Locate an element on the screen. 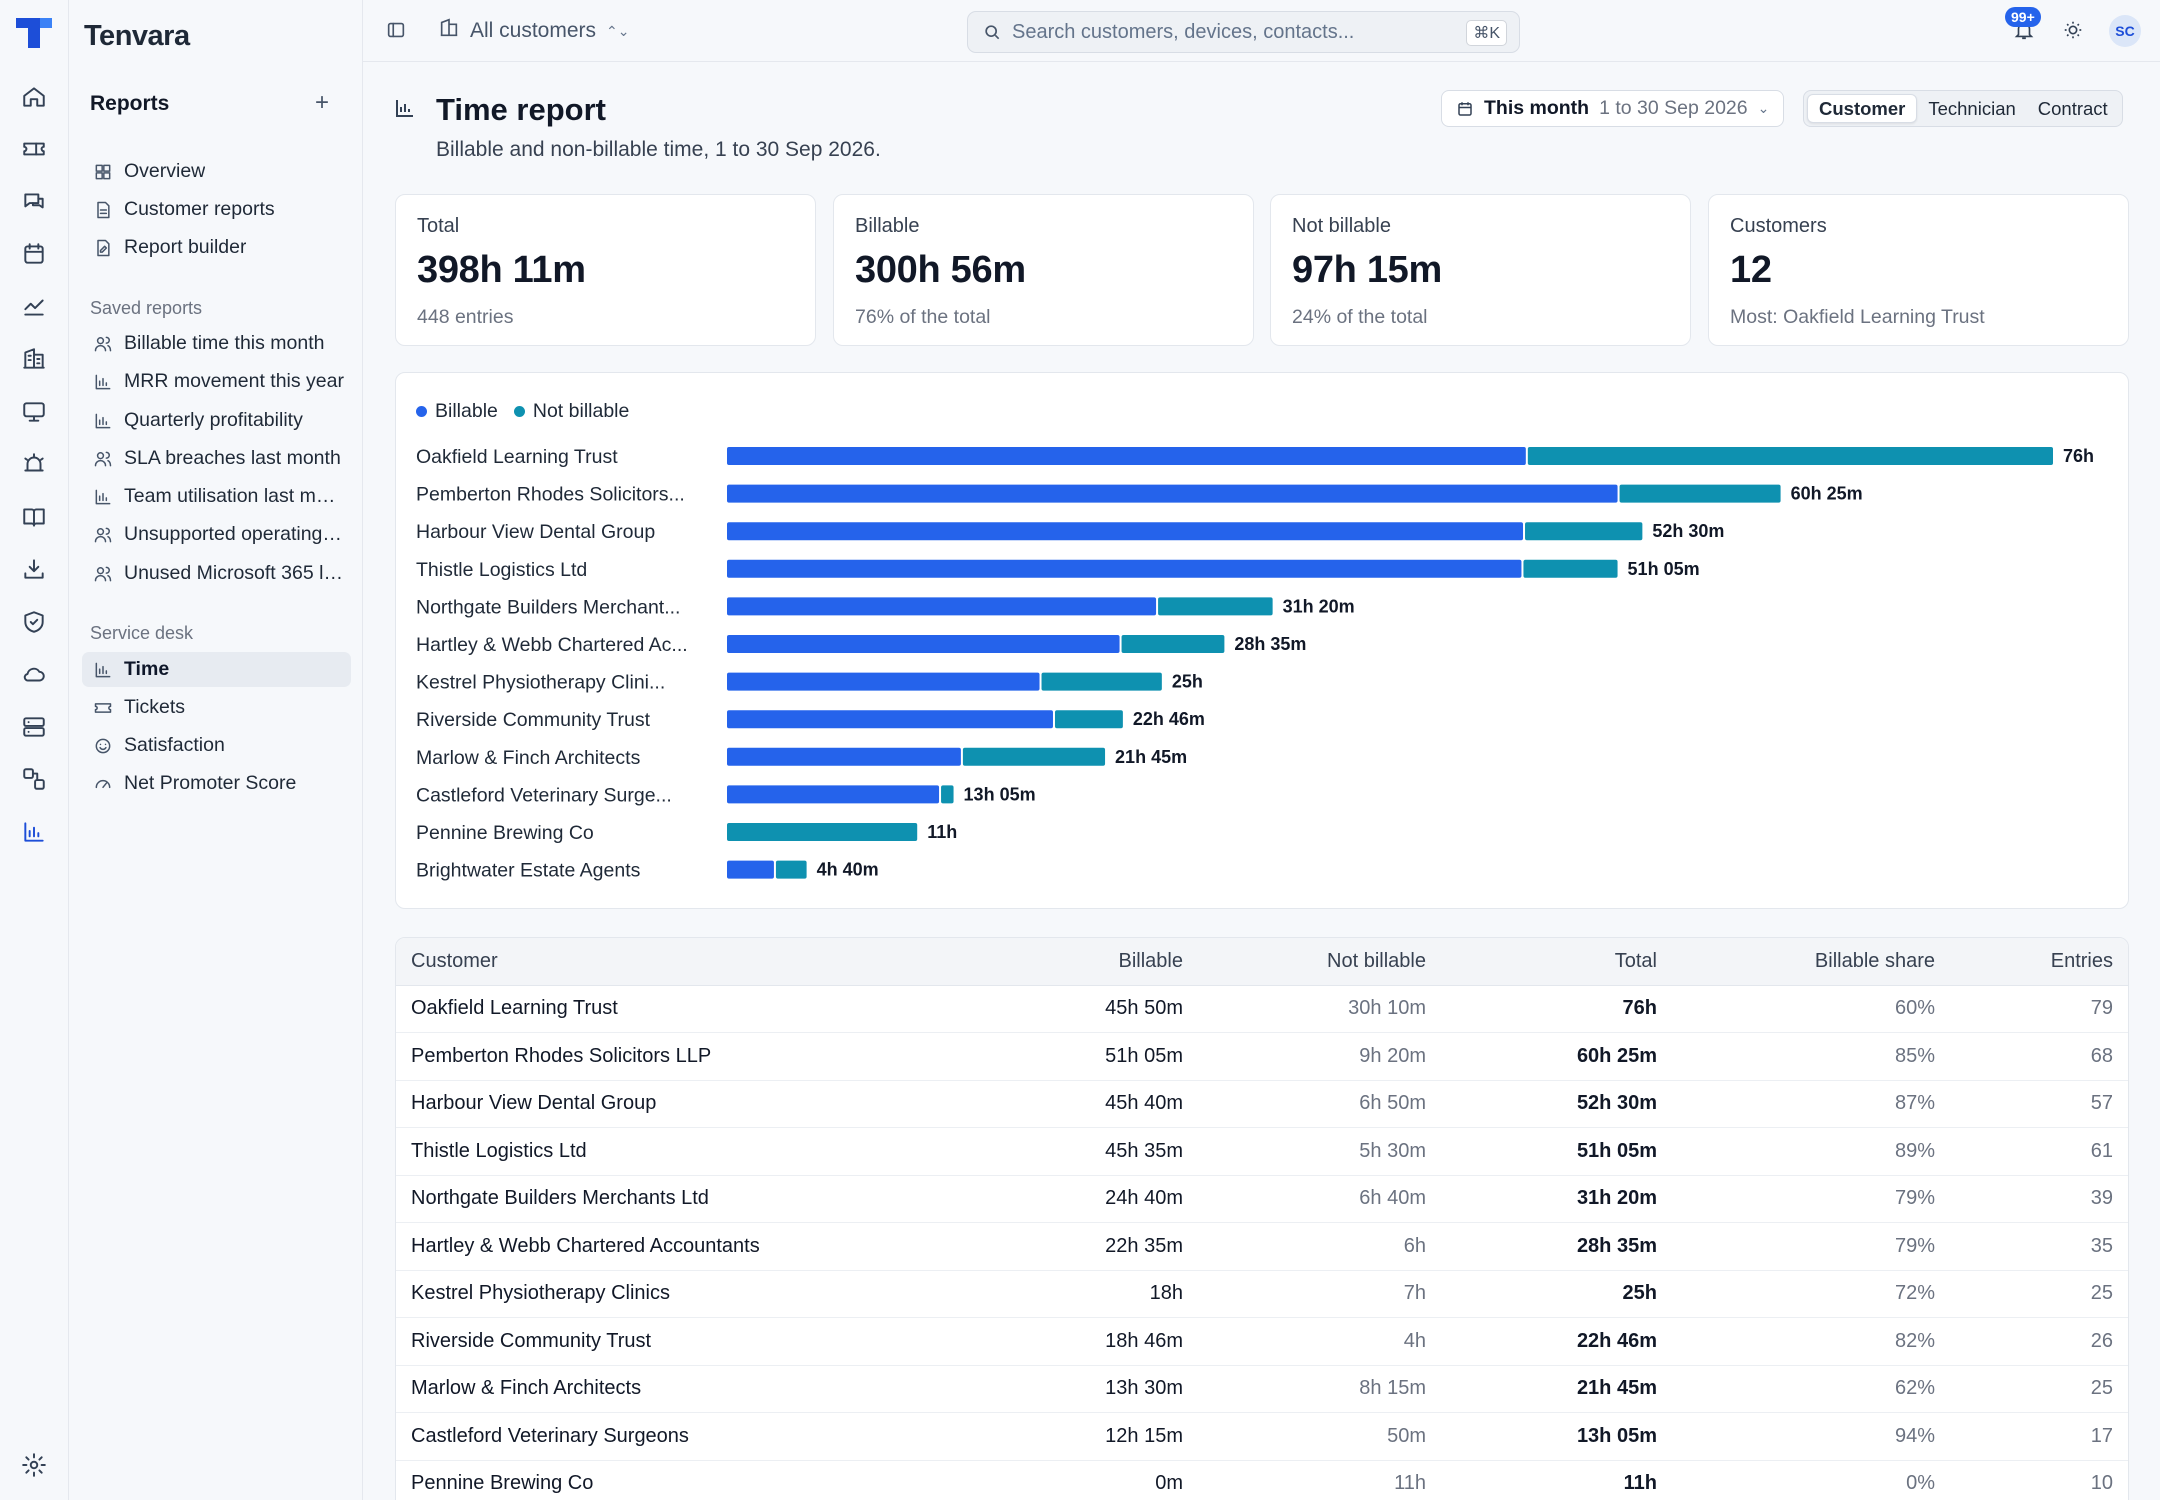 This screenshot has width=2160, height=1500. column-header-entries: Entries is located at coordinates (2039, 962).